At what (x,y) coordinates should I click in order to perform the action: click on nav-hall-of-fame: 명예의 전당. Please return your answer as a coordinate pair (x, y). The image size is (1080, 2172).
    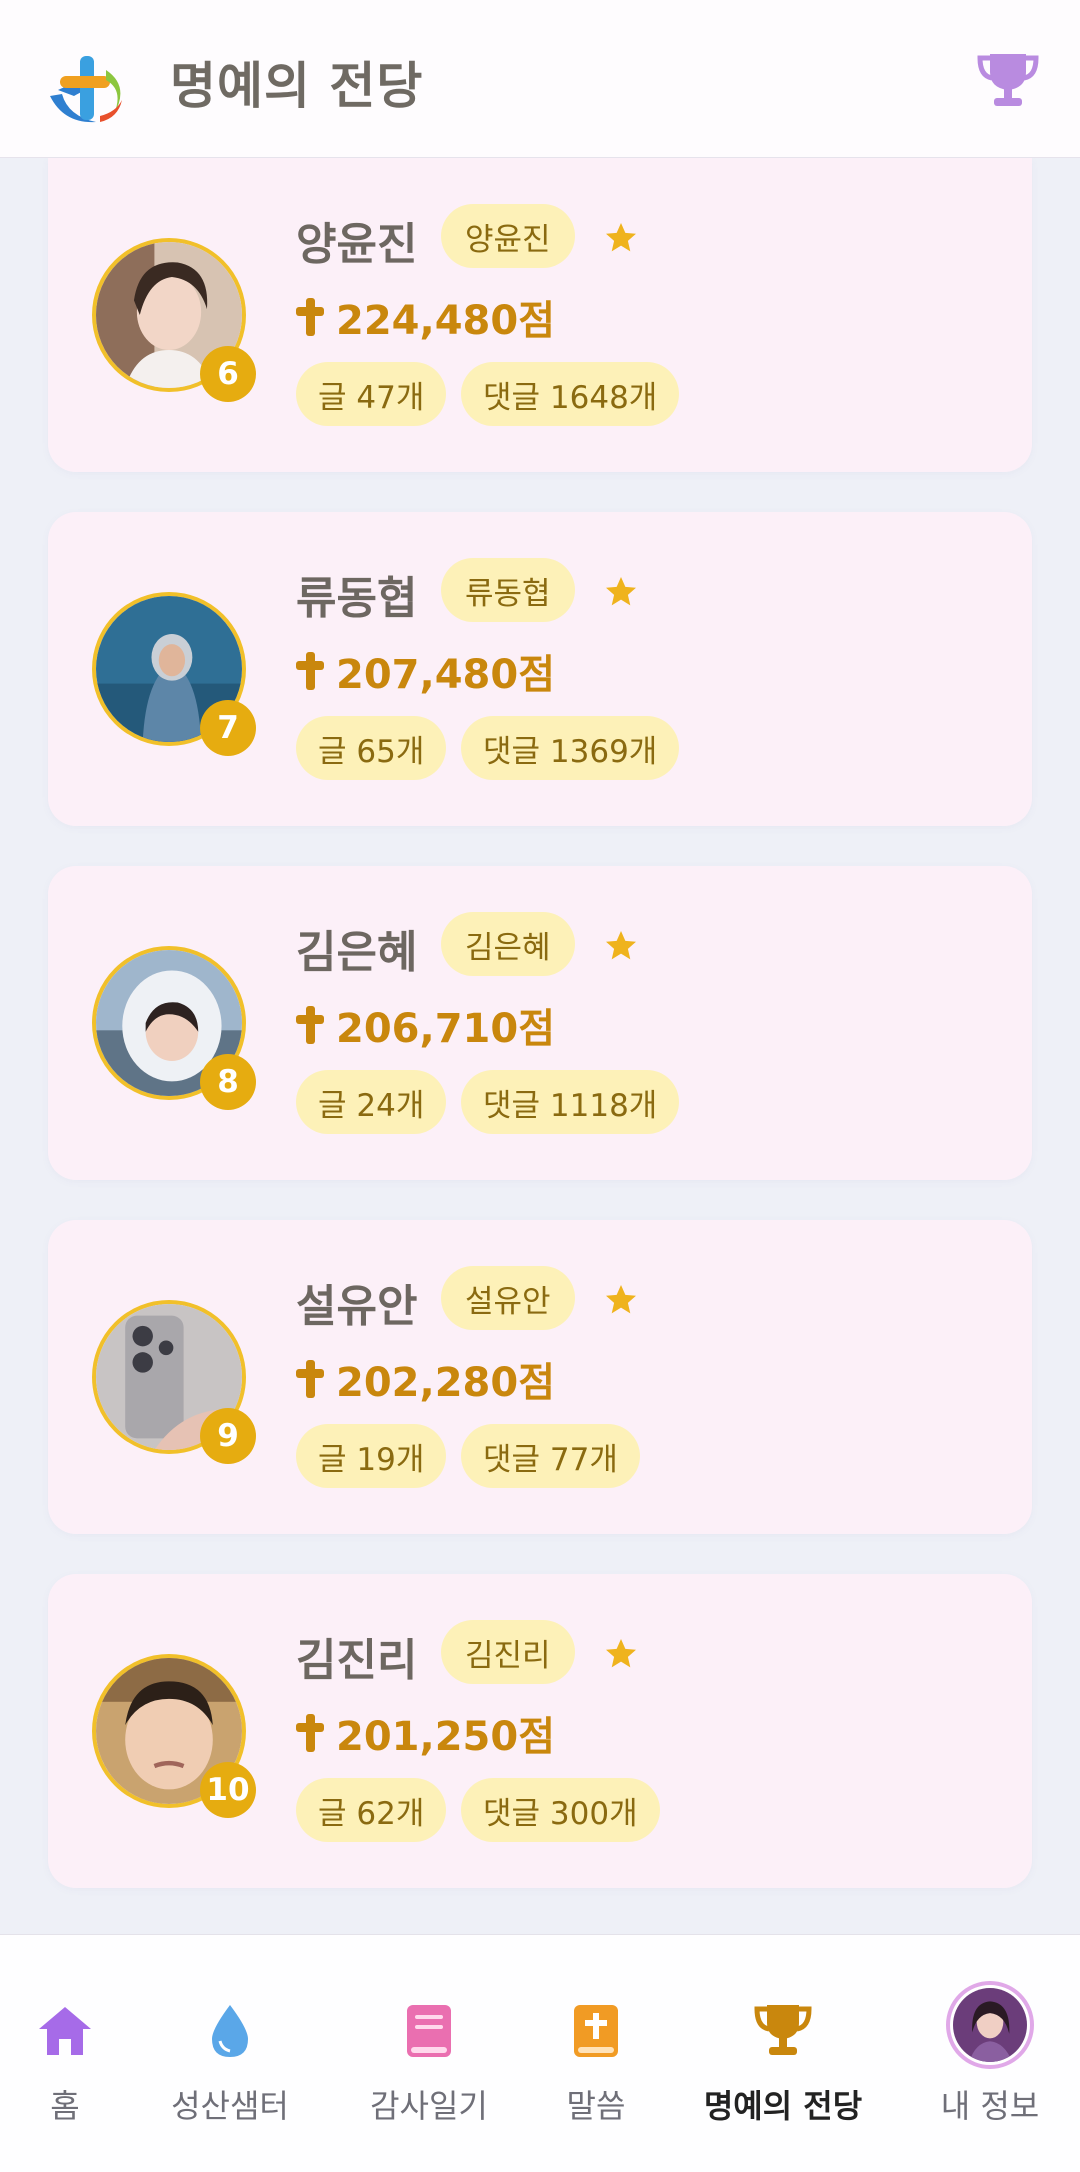
    Looking at the image, I should click on (783, 2053).